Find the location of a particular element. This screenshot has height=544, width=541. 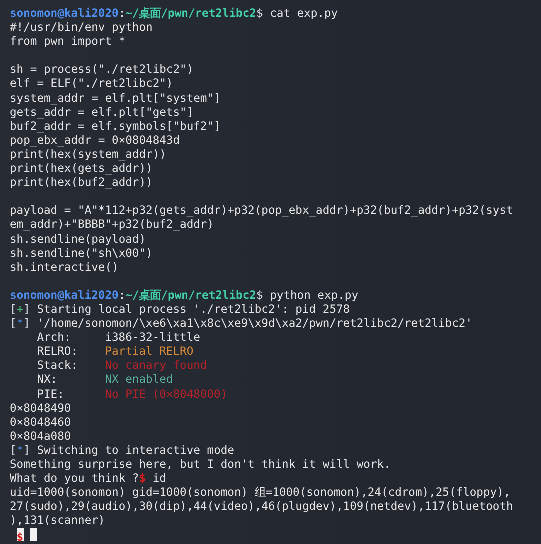

status-message: '/home/sonomon/\xe6\xa1\x8c\xe9\x9d\xa2/pwn/ret2libc2/ret2libc2' is located at coordinates (255, 324).